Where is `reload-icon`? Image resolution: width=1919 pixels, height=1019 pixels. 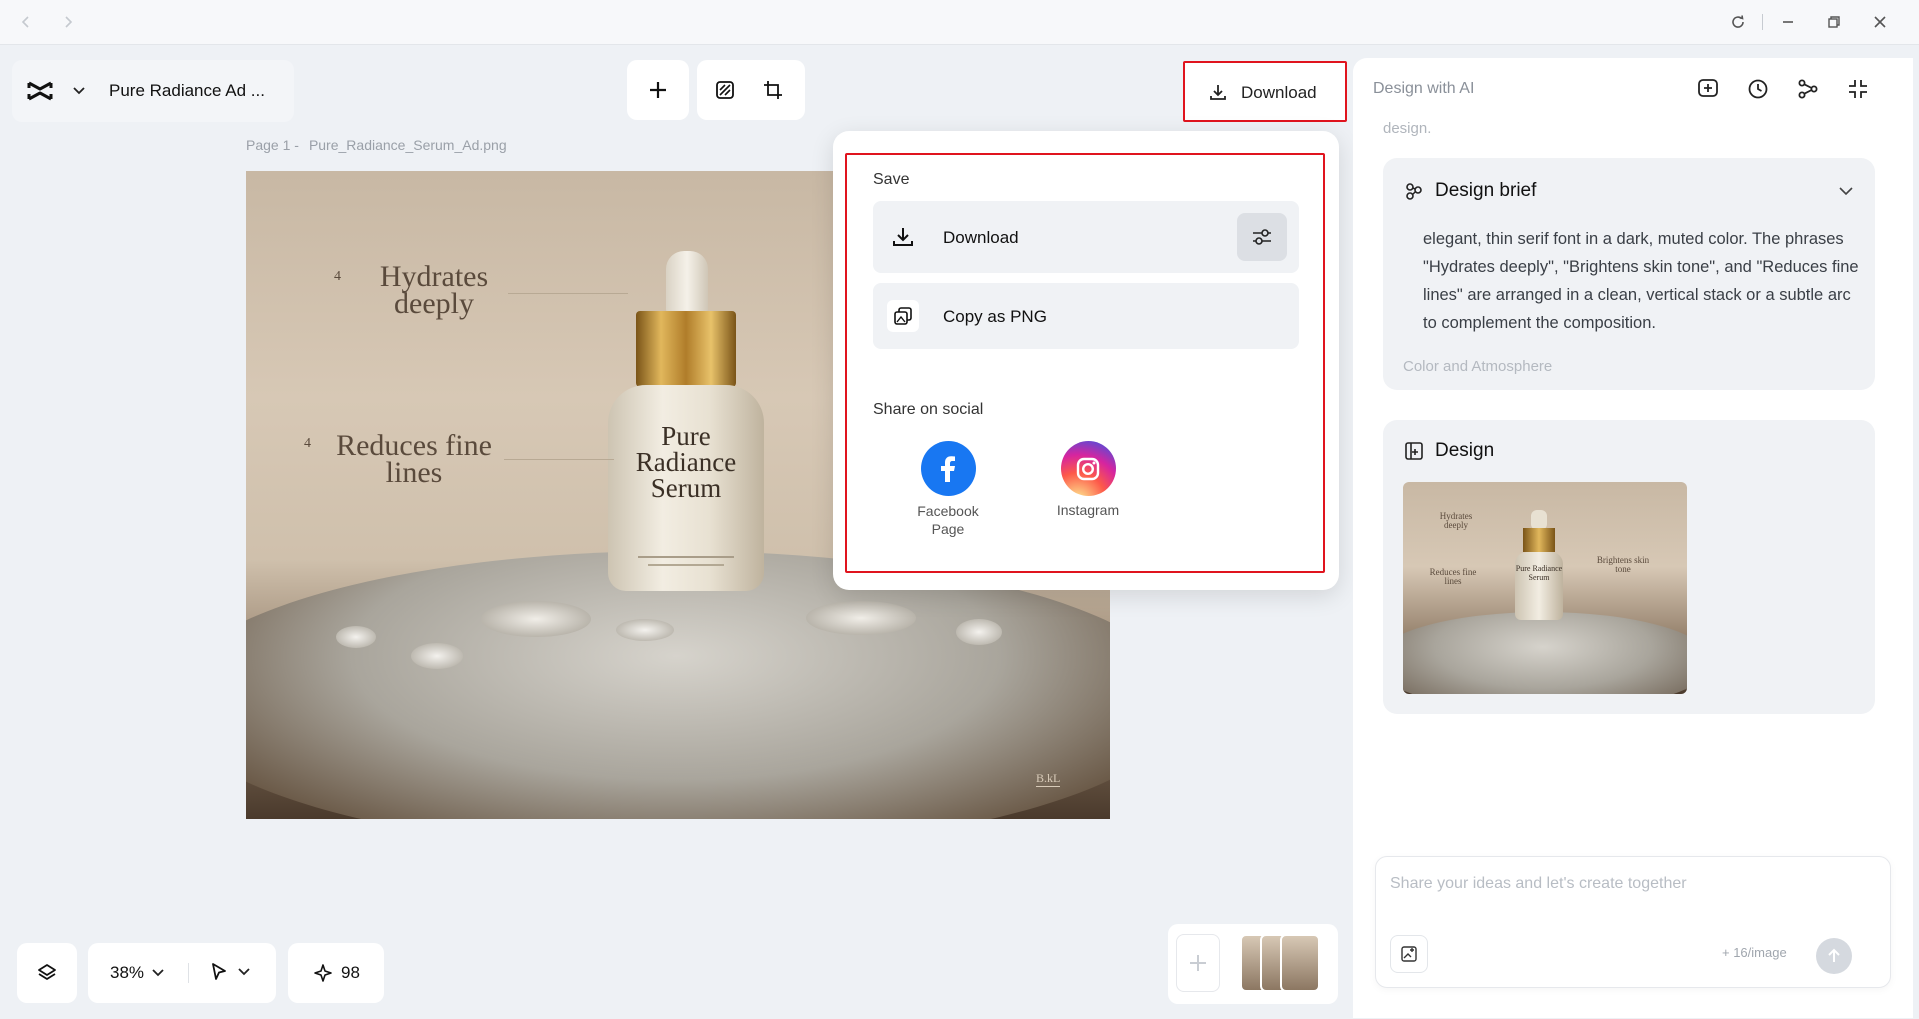
reload-icon is located at coordinates (1738, 22).